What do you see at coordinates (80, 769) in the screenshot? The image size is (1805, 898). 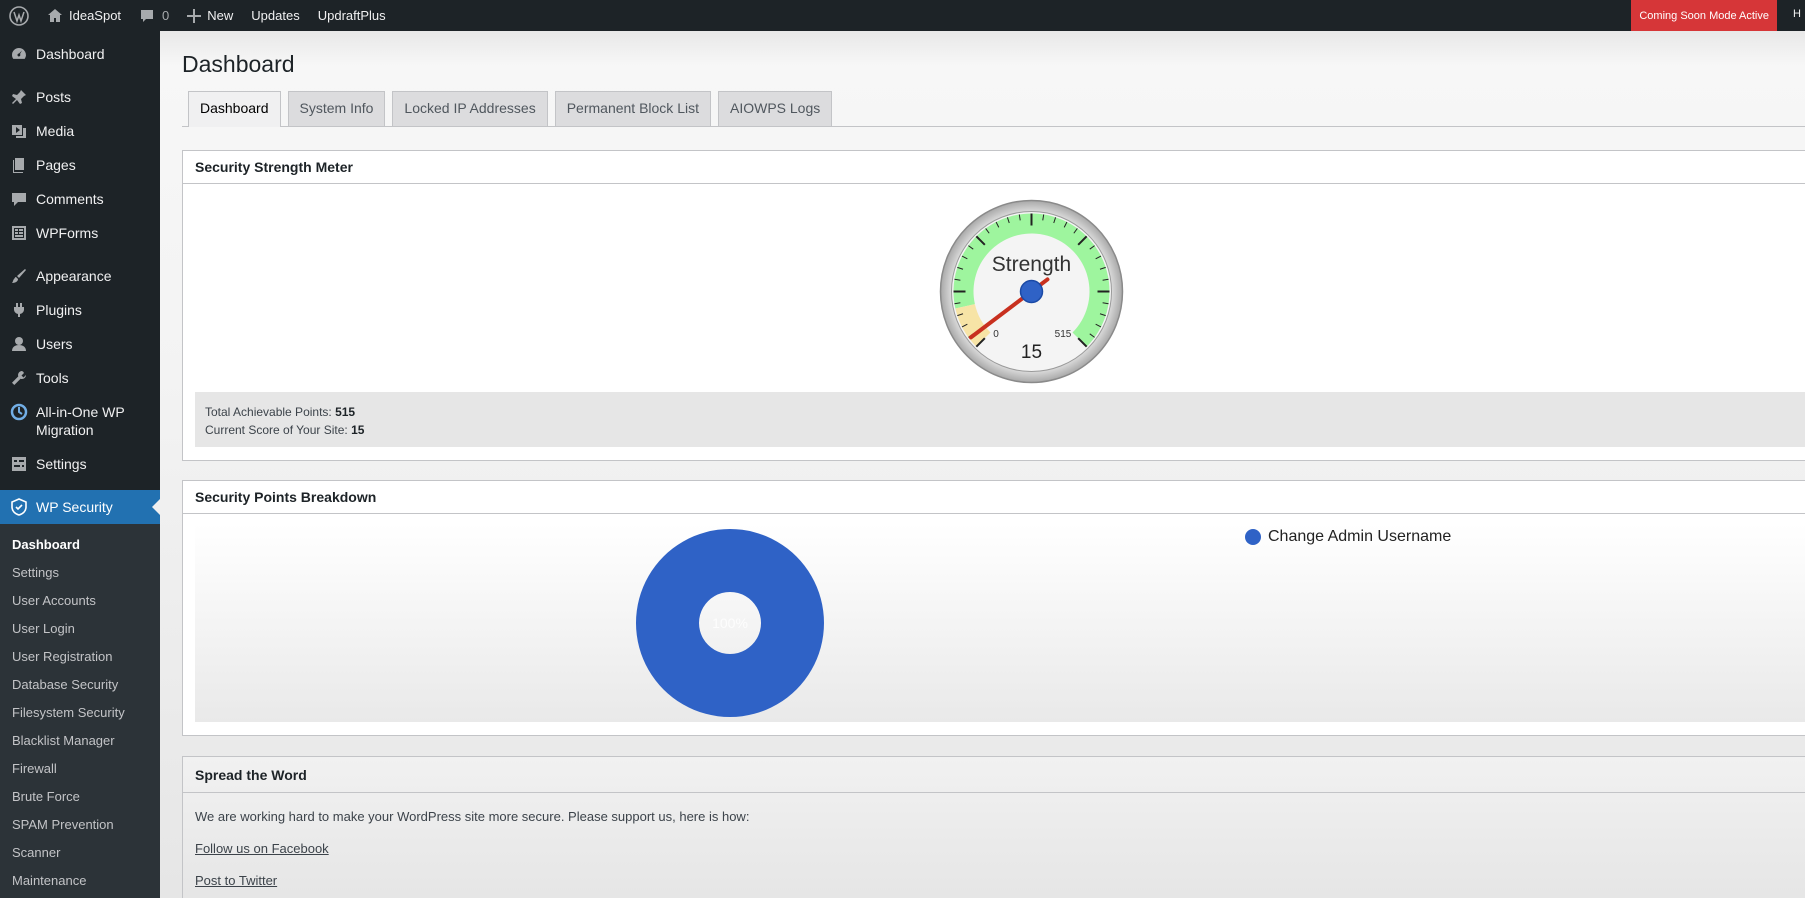 I see `submenu-firewall: Firewall` at bounding box center [80, 769].